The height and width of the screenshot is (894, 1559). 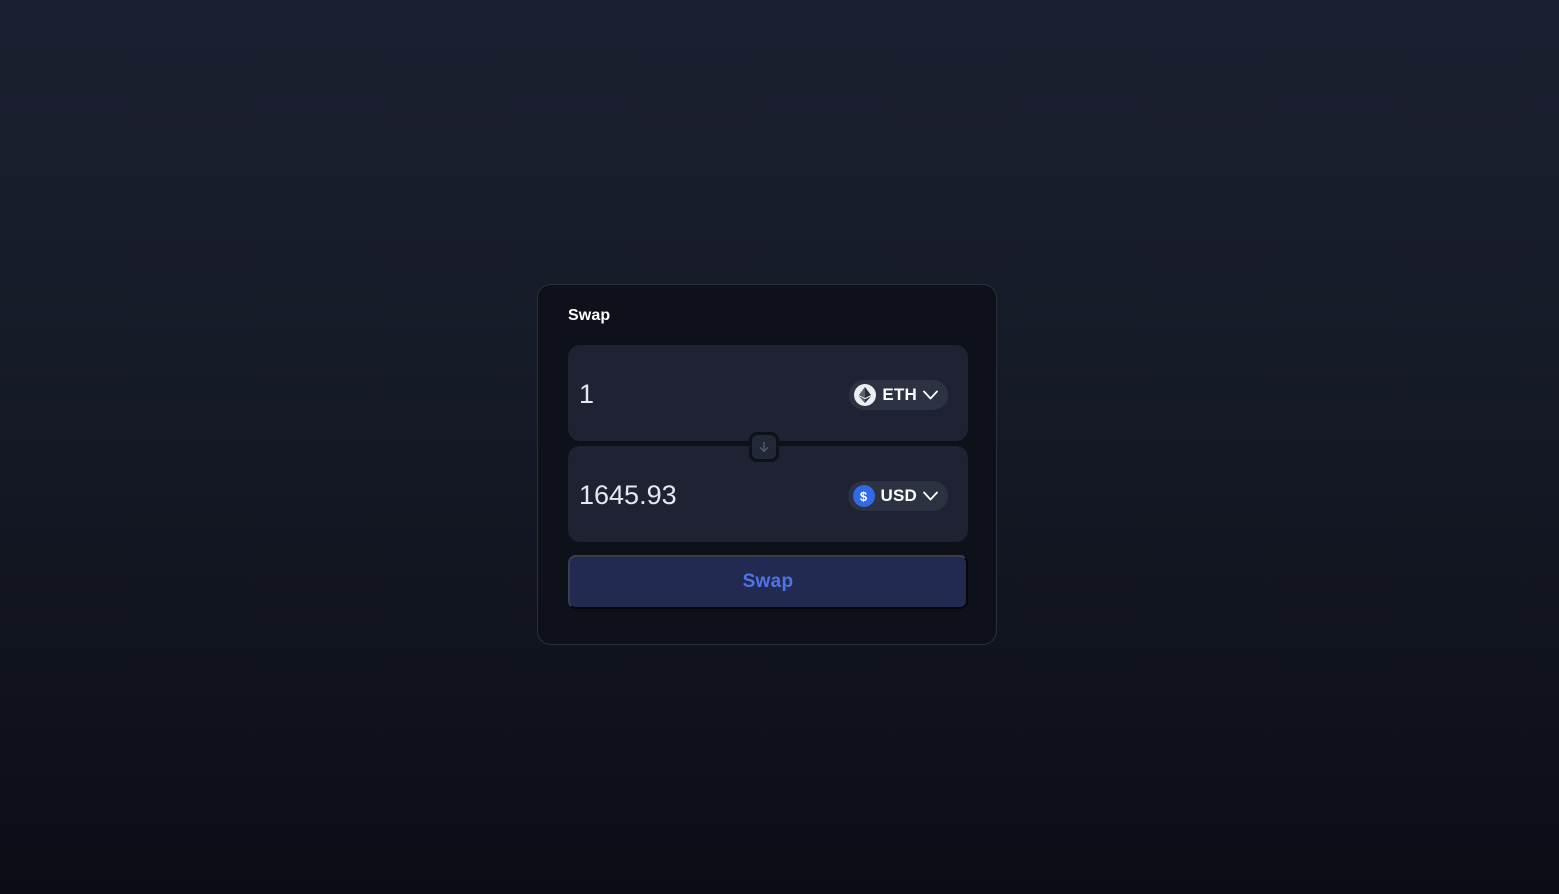 I want to click on dollar-glyph: $, so click(x=863, y=496).